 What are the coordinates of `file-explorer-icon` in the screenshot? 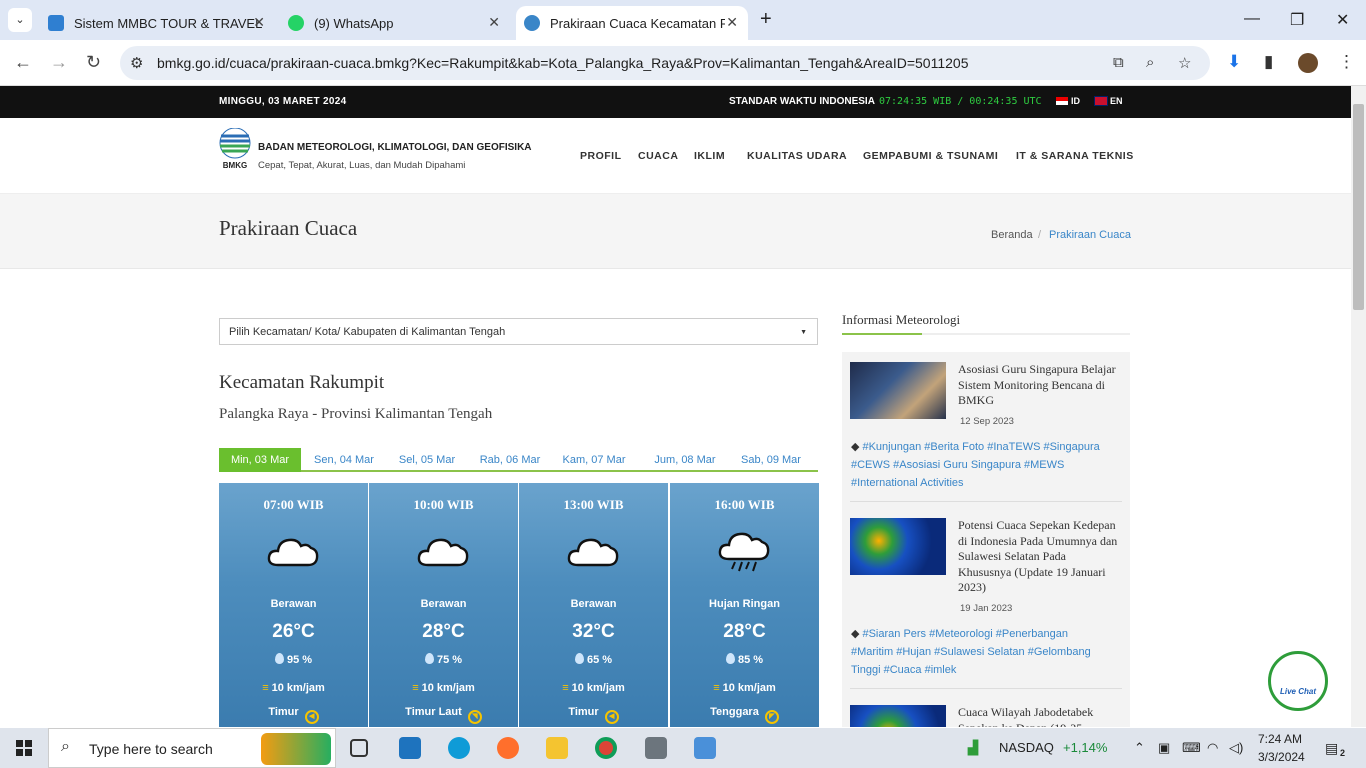 It's located at (557, 748).